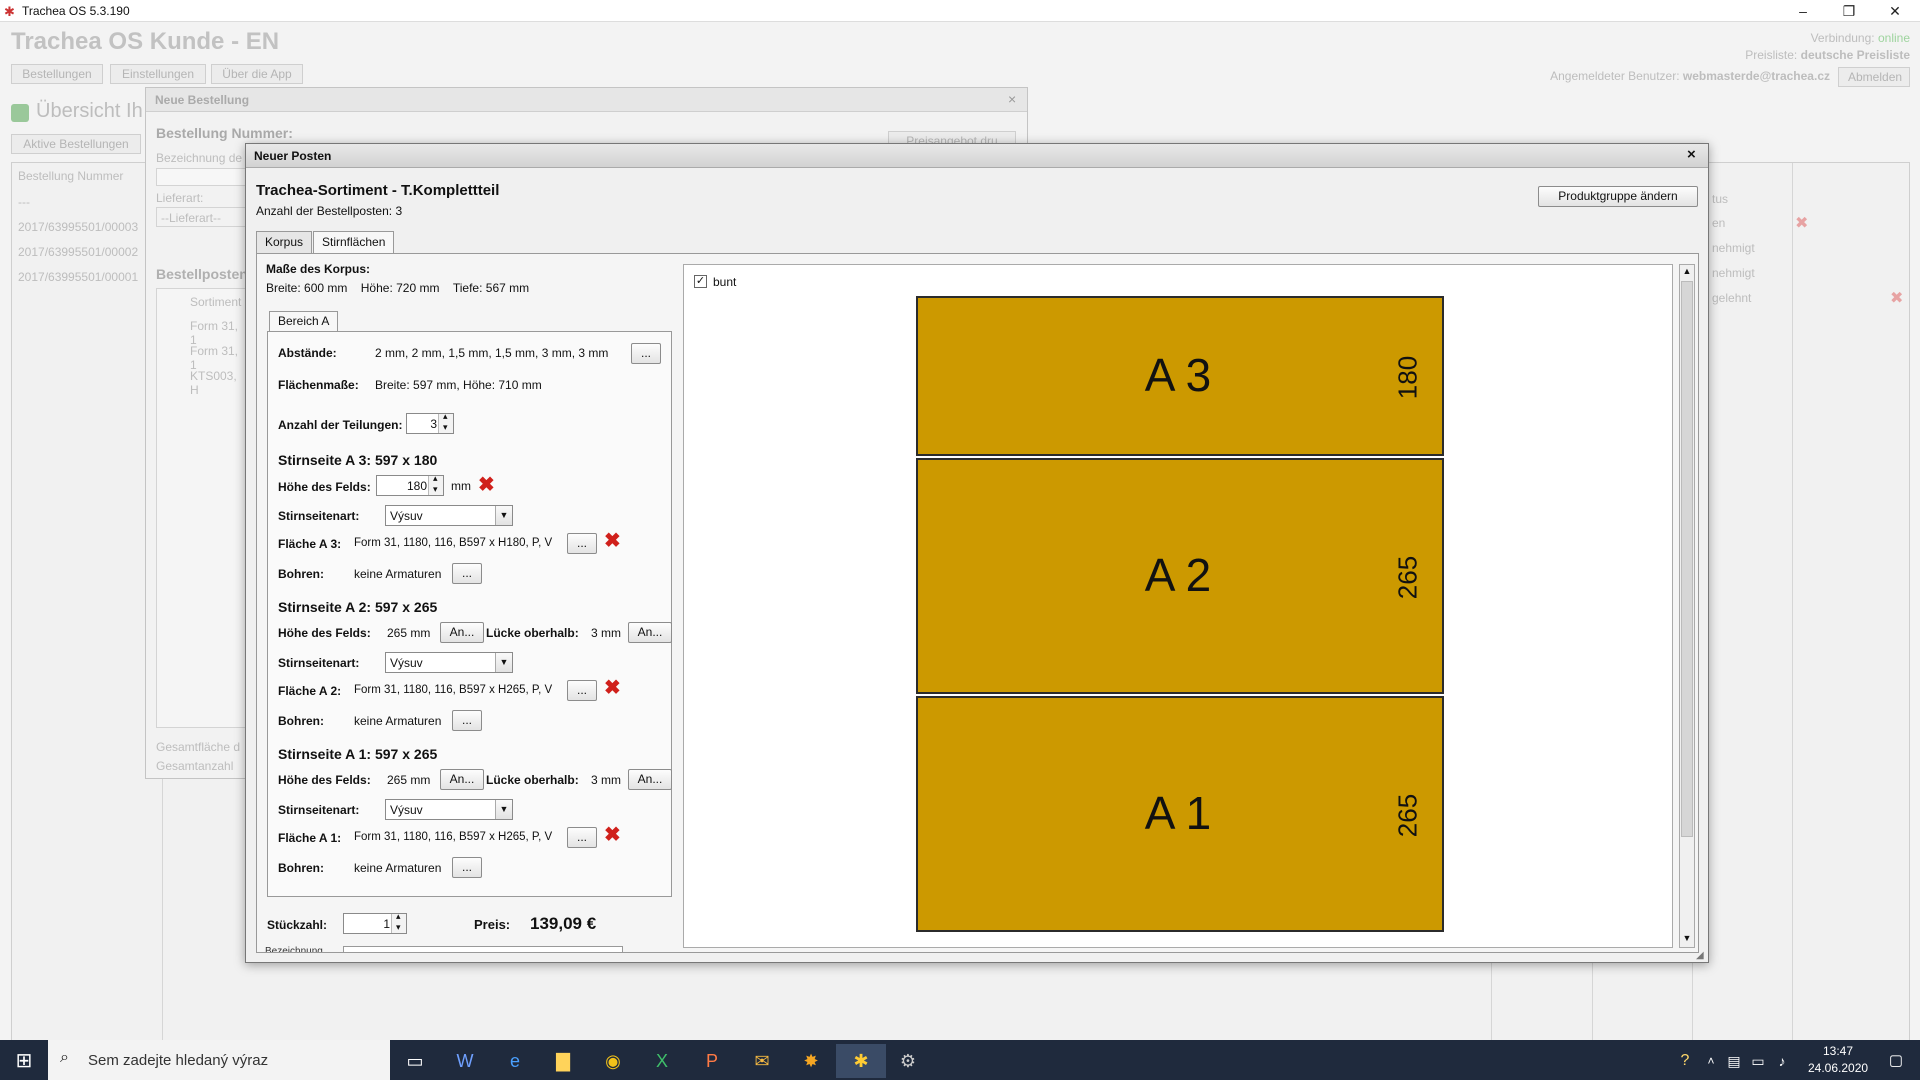 This screenshot has width=1920, height=1080. What do you see at coordinates (78, 277) in the screenshot?
I see `table-row: 2017/63995501/00001` at bounding box center [78, 277].